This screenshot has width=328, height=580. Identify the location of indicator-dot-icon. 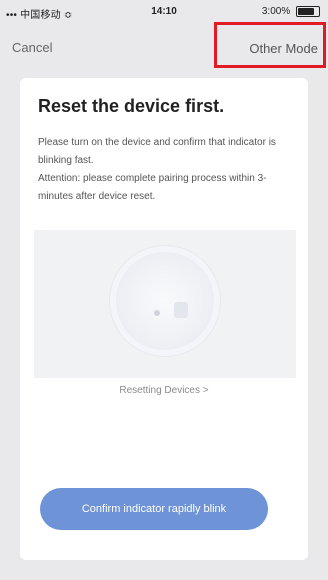
(157, 313).